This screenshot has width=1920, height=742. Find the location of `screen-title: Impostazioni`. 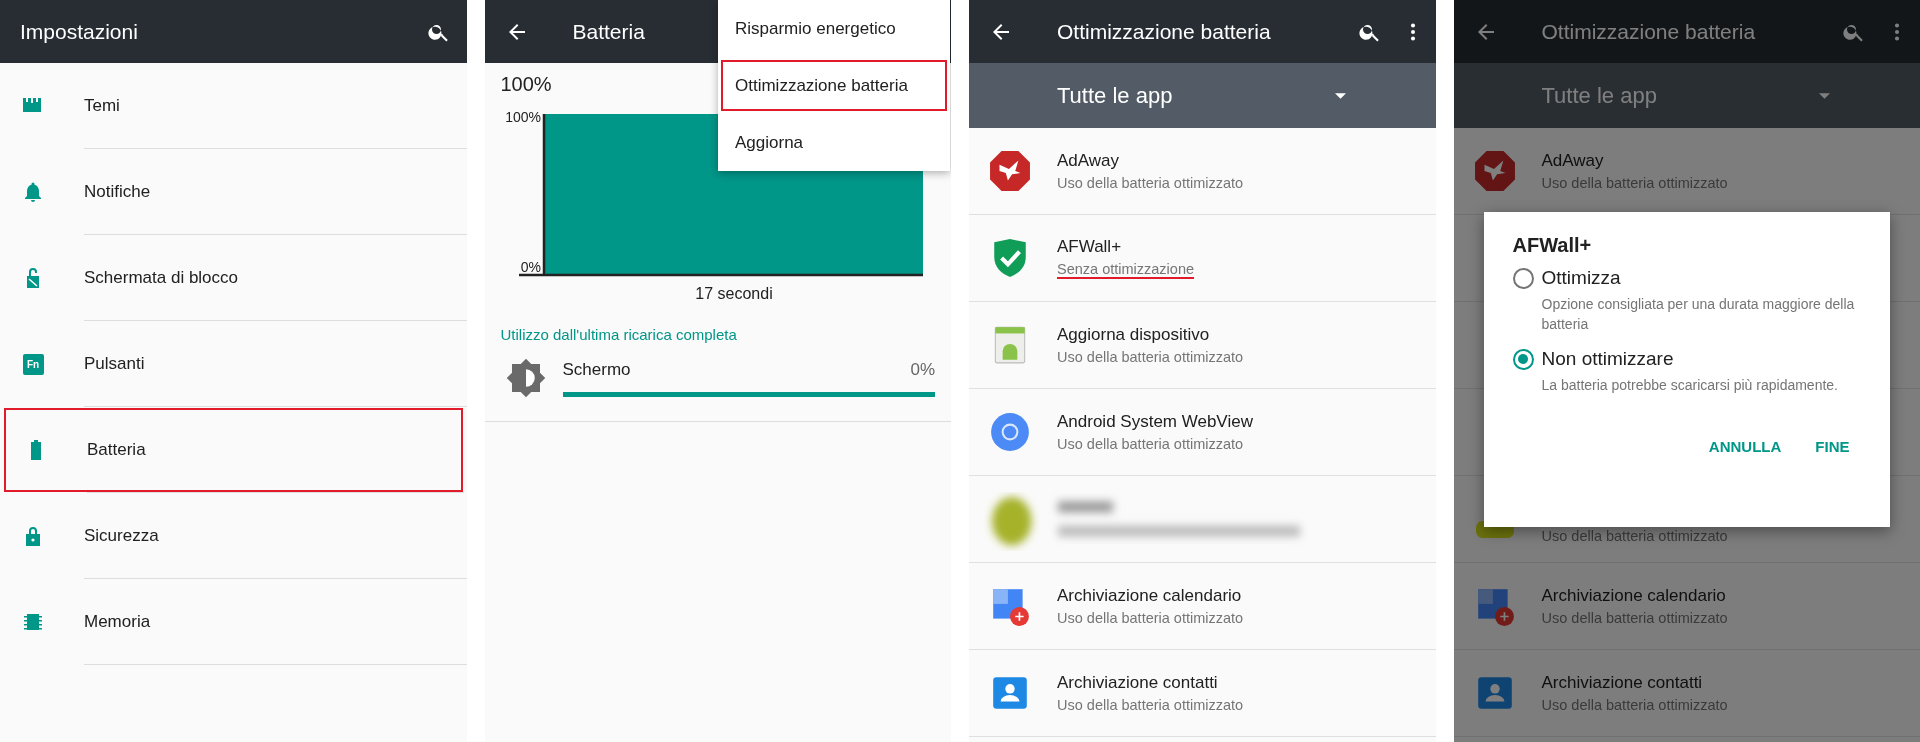

screen-title: Impostazioni is located at coordinates (79, 31).